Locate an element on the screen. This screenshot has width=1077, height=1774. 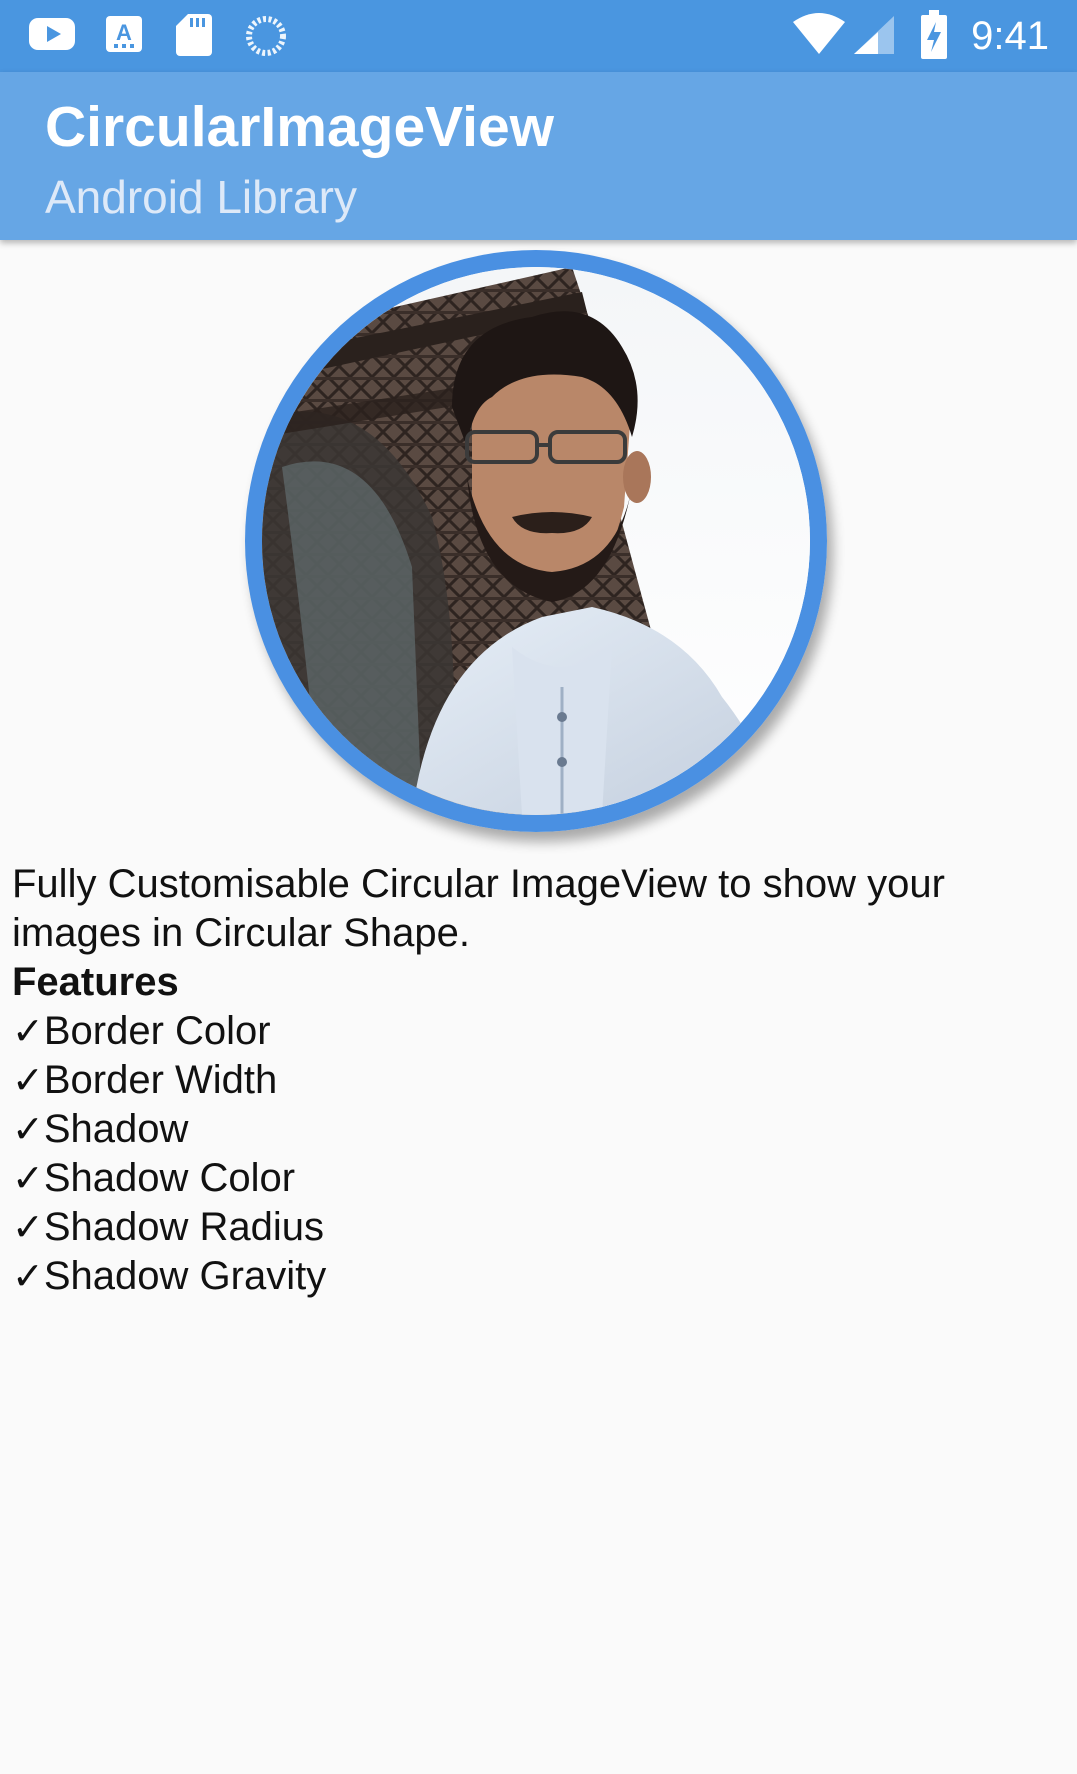
feature-item: ✓Shadow Radius is located at coordinates (168, 1227).